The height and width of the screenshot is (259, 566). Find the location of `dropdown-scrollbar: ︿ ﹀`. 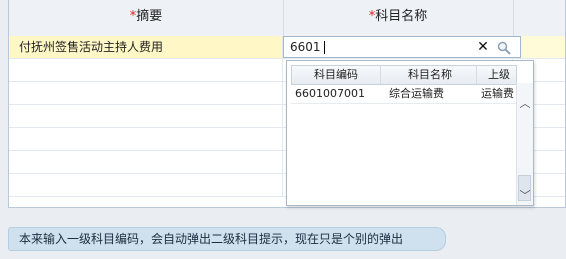

dropdown-scrollbar: ︿ ﹀ is located at coordinates (524, 144).